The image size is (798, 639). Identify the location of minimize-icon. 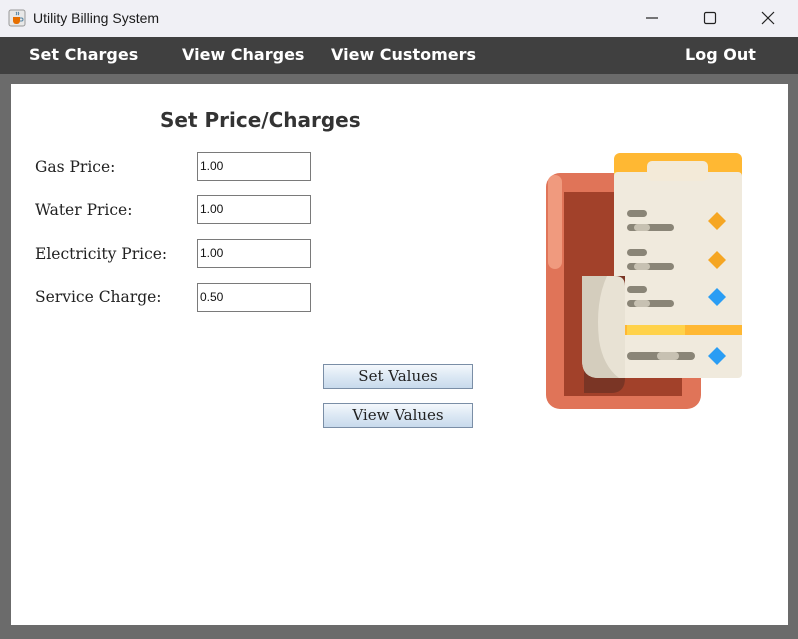
(652, 18).